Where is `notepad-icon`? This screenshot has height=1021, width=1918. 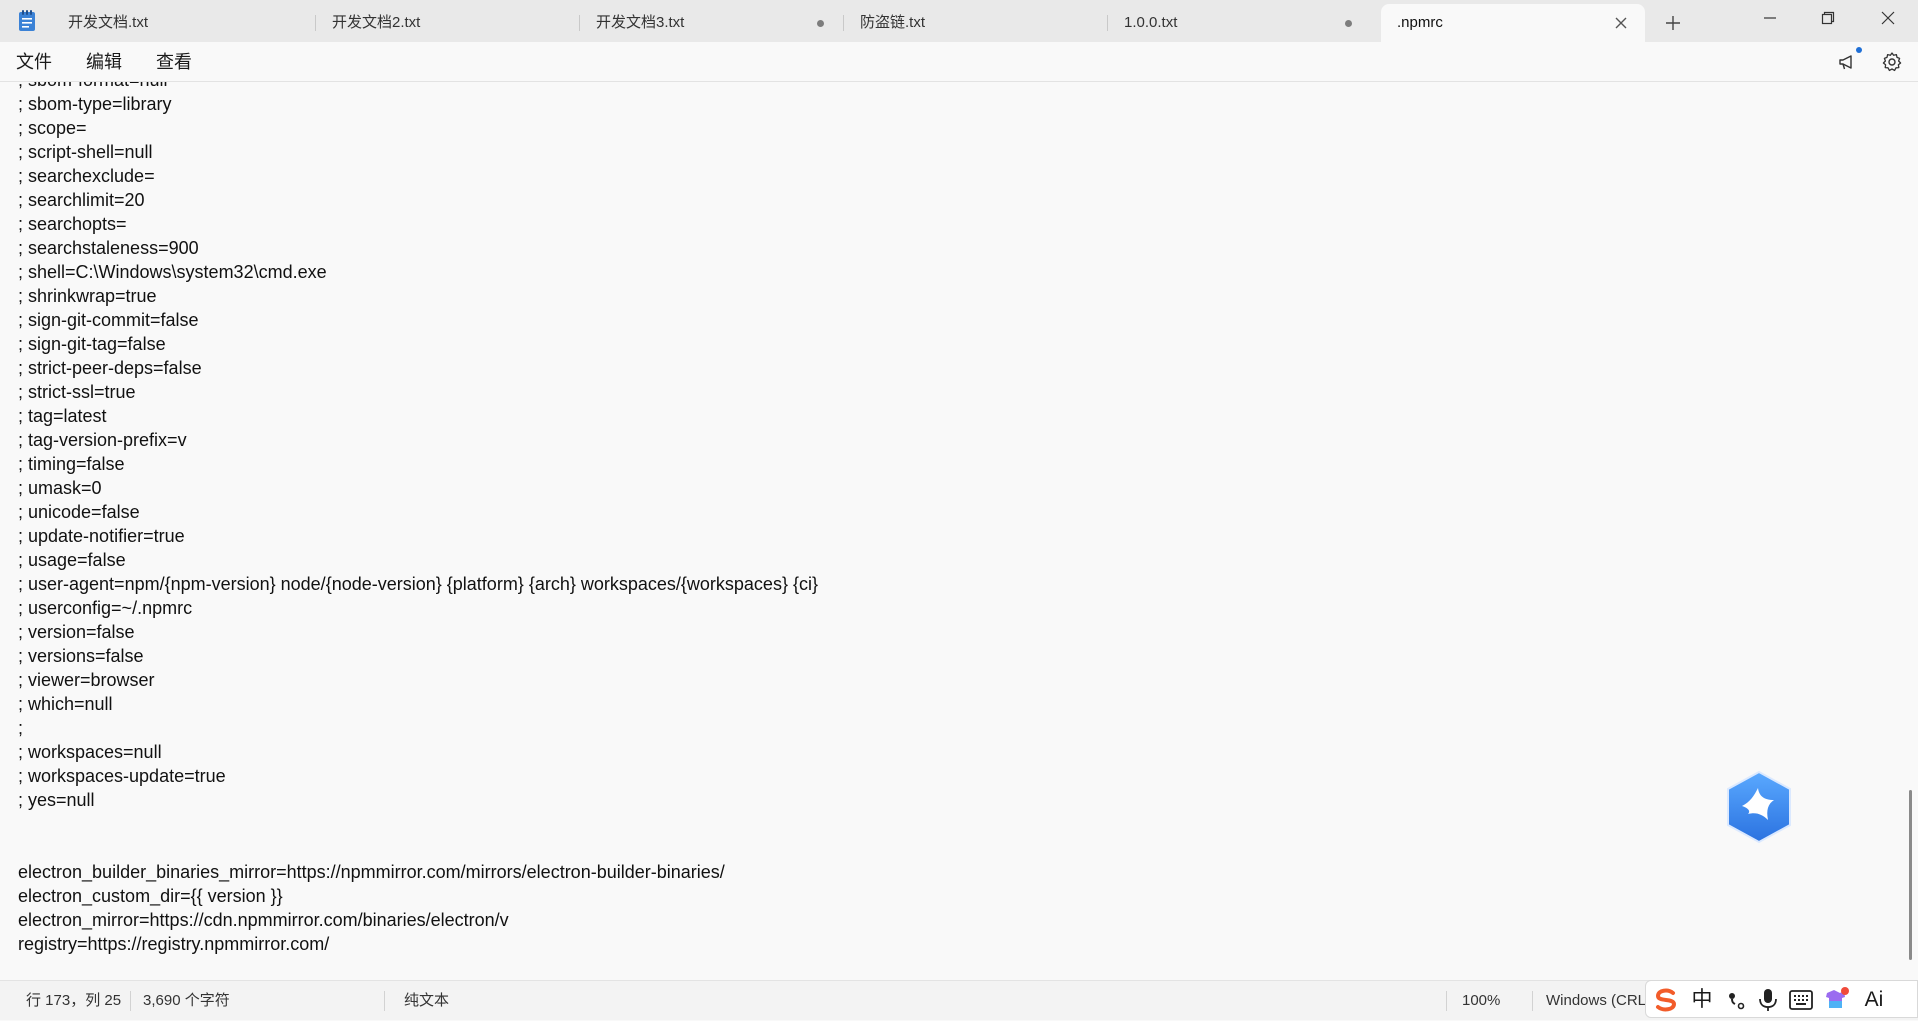 notepad-icon is located at coordinates (27, 20).